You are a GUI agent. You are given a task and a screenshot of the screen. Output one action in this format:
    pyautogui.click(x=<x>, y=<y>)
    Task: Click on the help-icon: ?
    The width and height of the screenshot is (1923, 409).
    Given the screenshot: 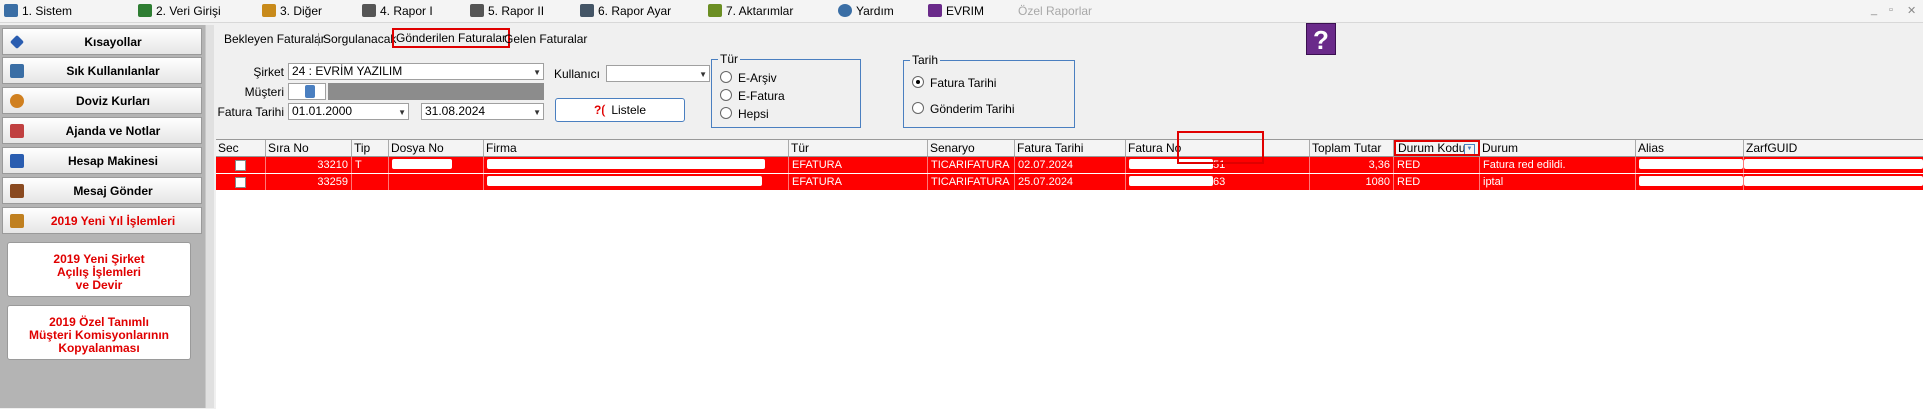 What is the action you would take?
    pyautogui.click(x=1321, y=39)
    